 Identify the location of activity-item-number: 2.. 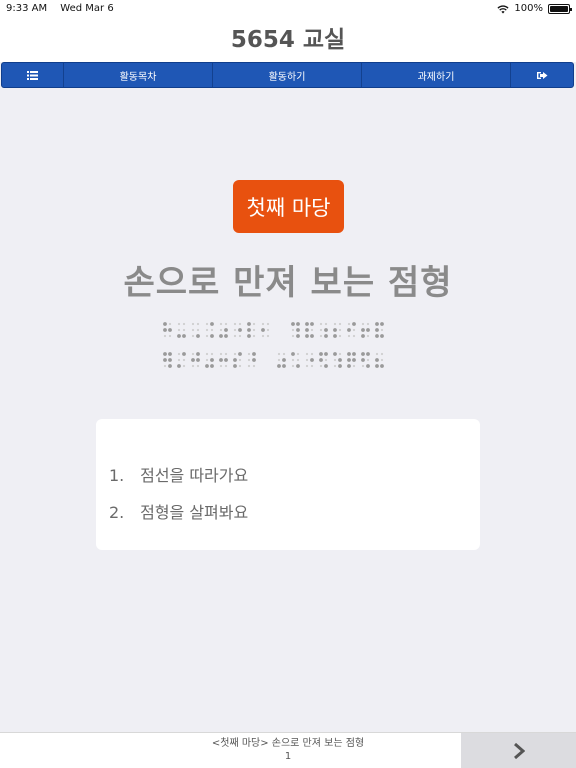
(117, 512).